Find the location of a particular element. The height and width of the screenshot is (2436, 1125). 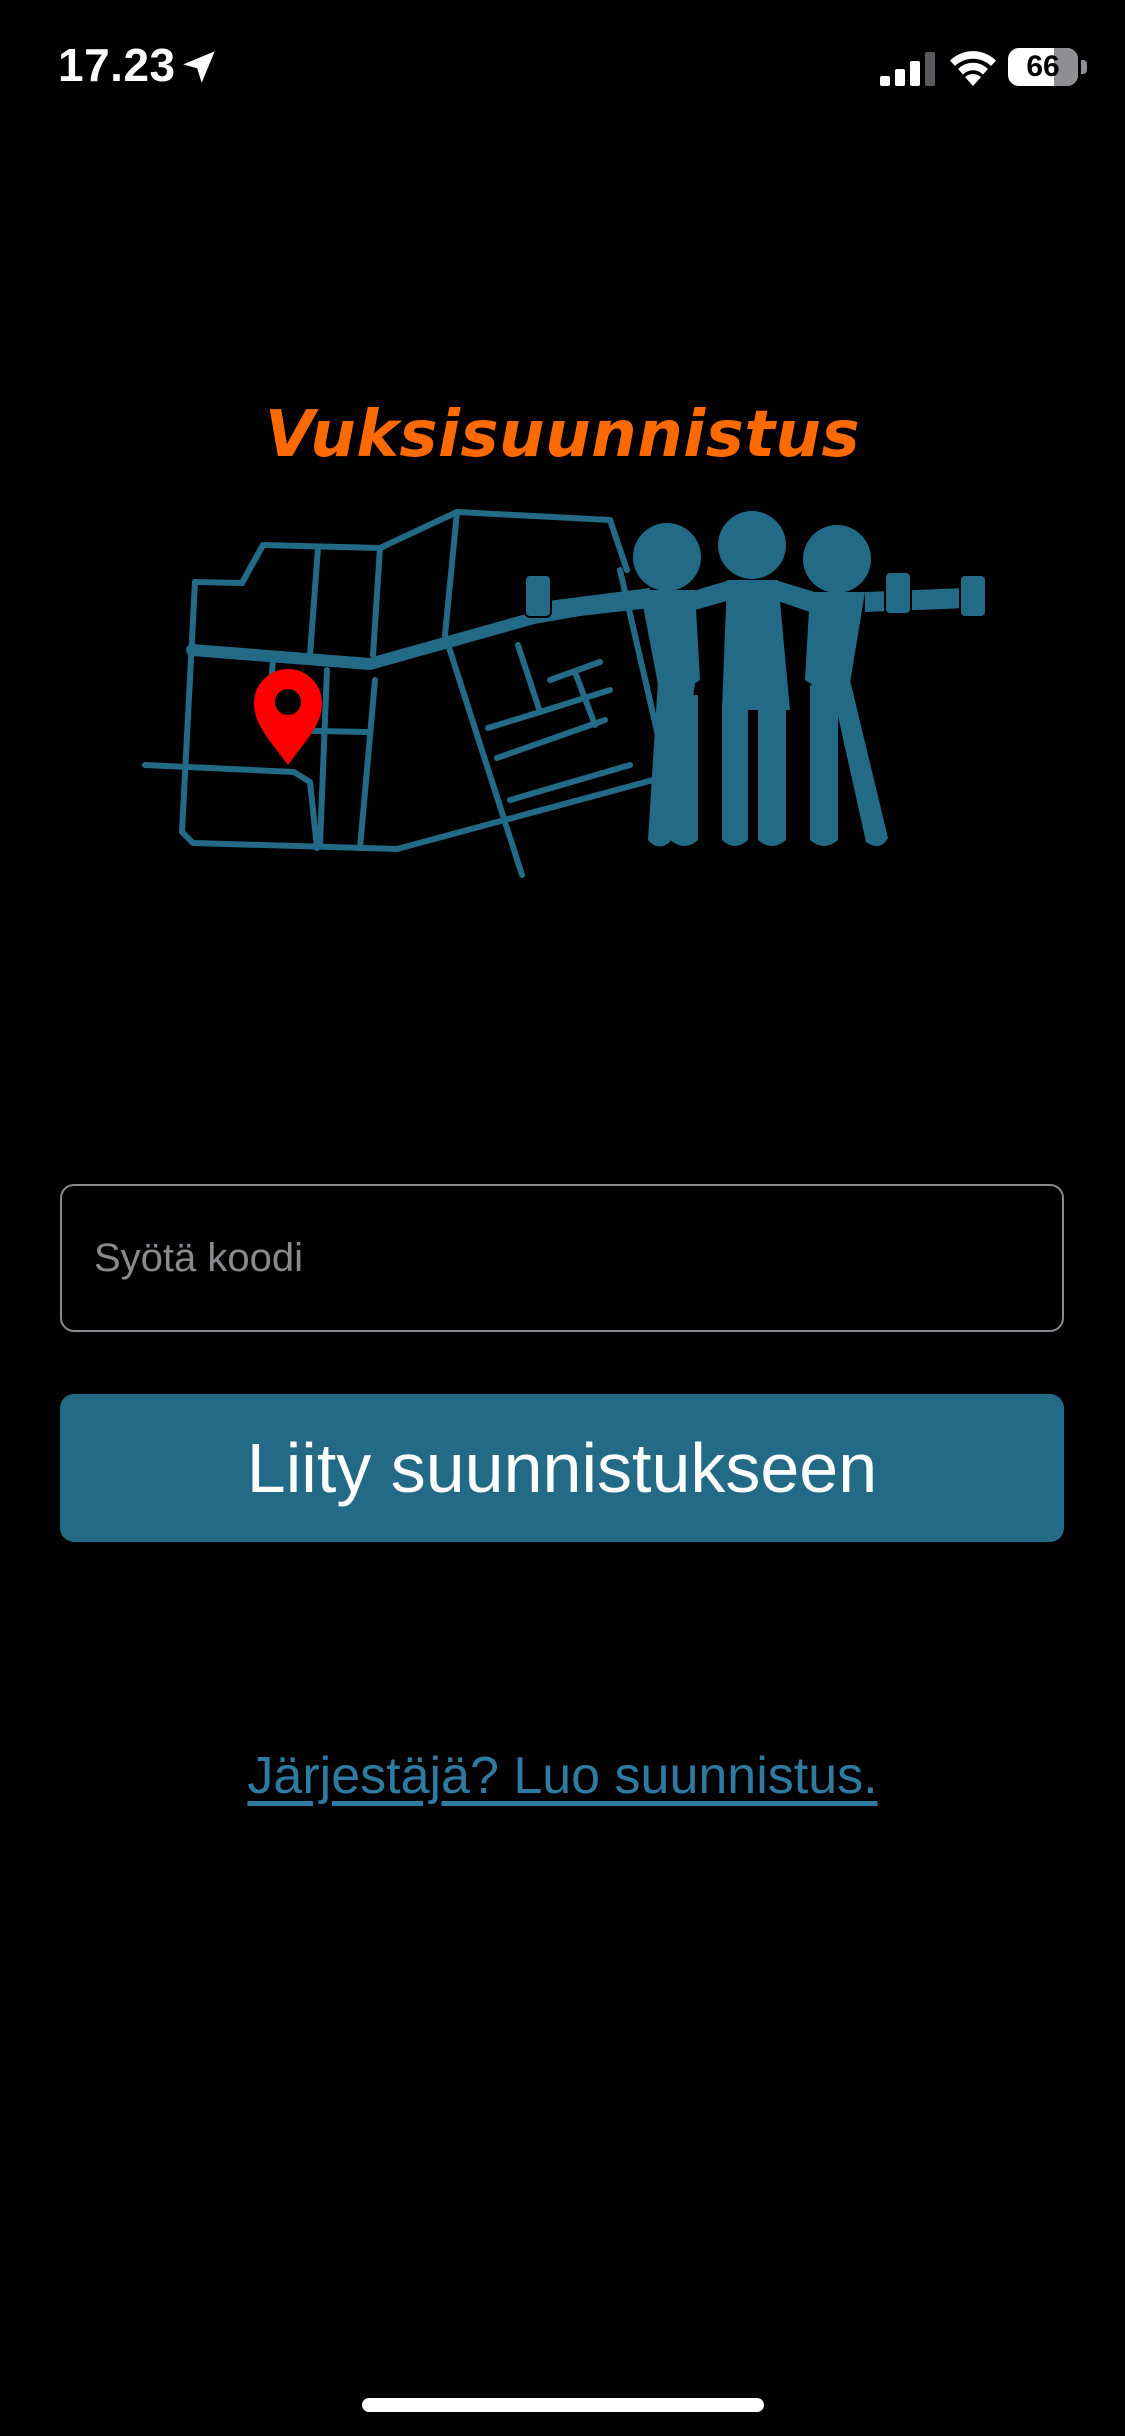

battery-level: 66 is located at coordinates (1043, 66).